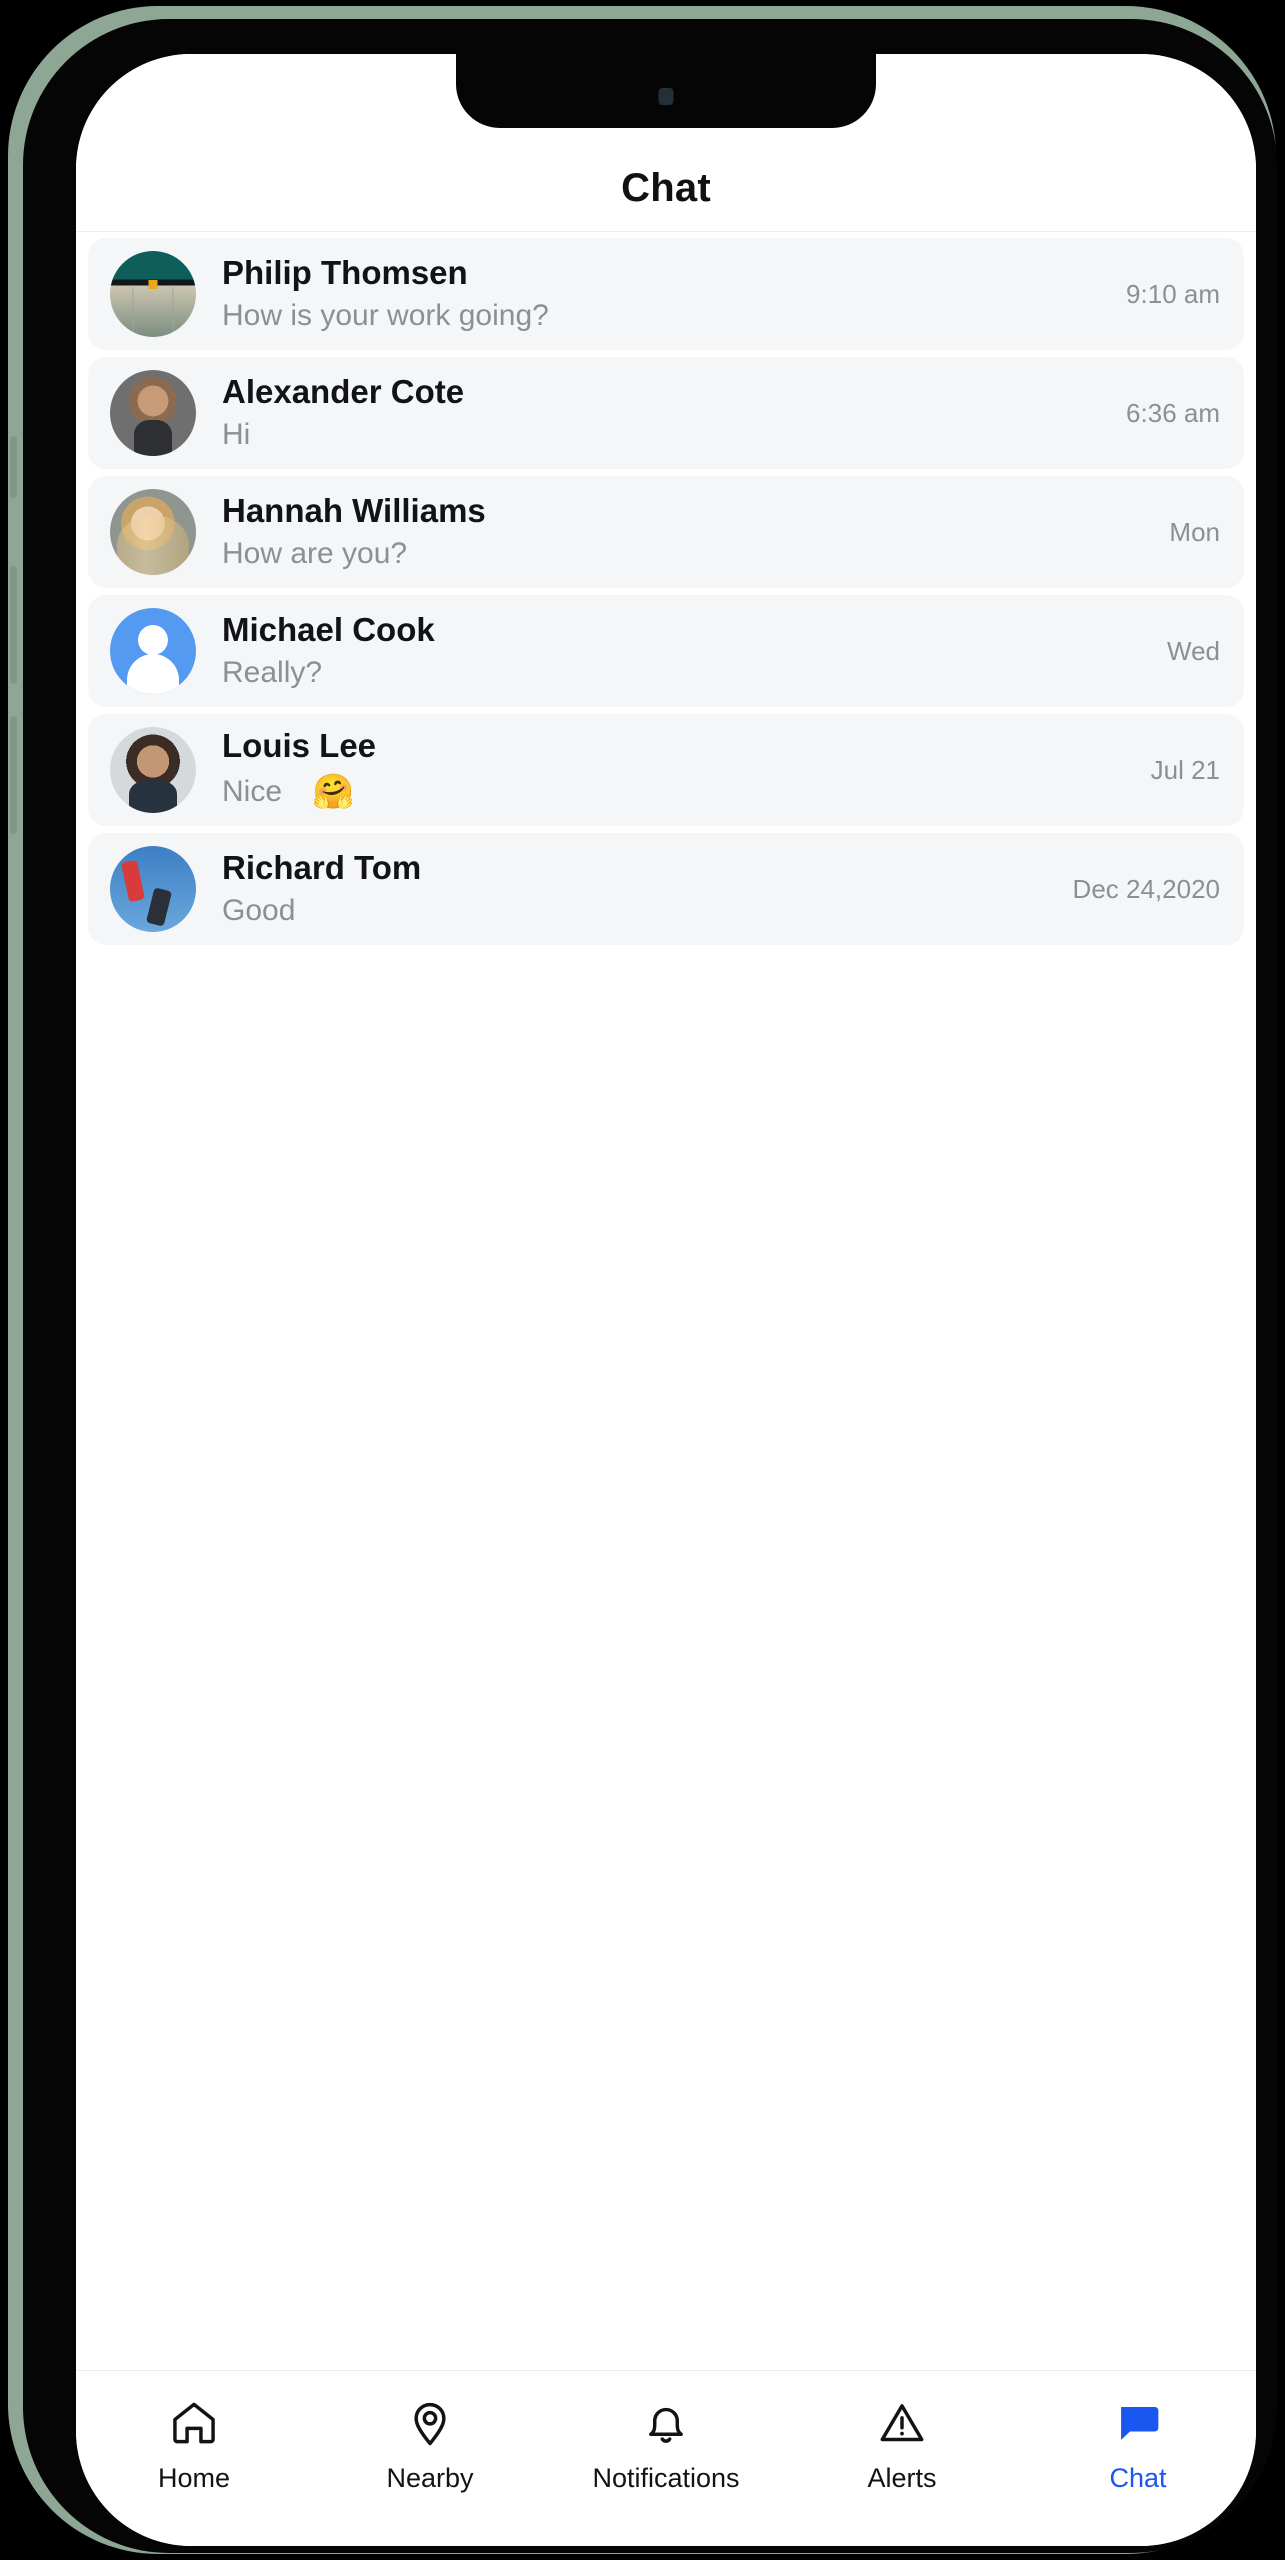 Image resolution: width=1285 pixels, height=2560 pixels. Describe the element at coordinates (666, 96) in the screenshot. I see `front-camera-icon` at that location.